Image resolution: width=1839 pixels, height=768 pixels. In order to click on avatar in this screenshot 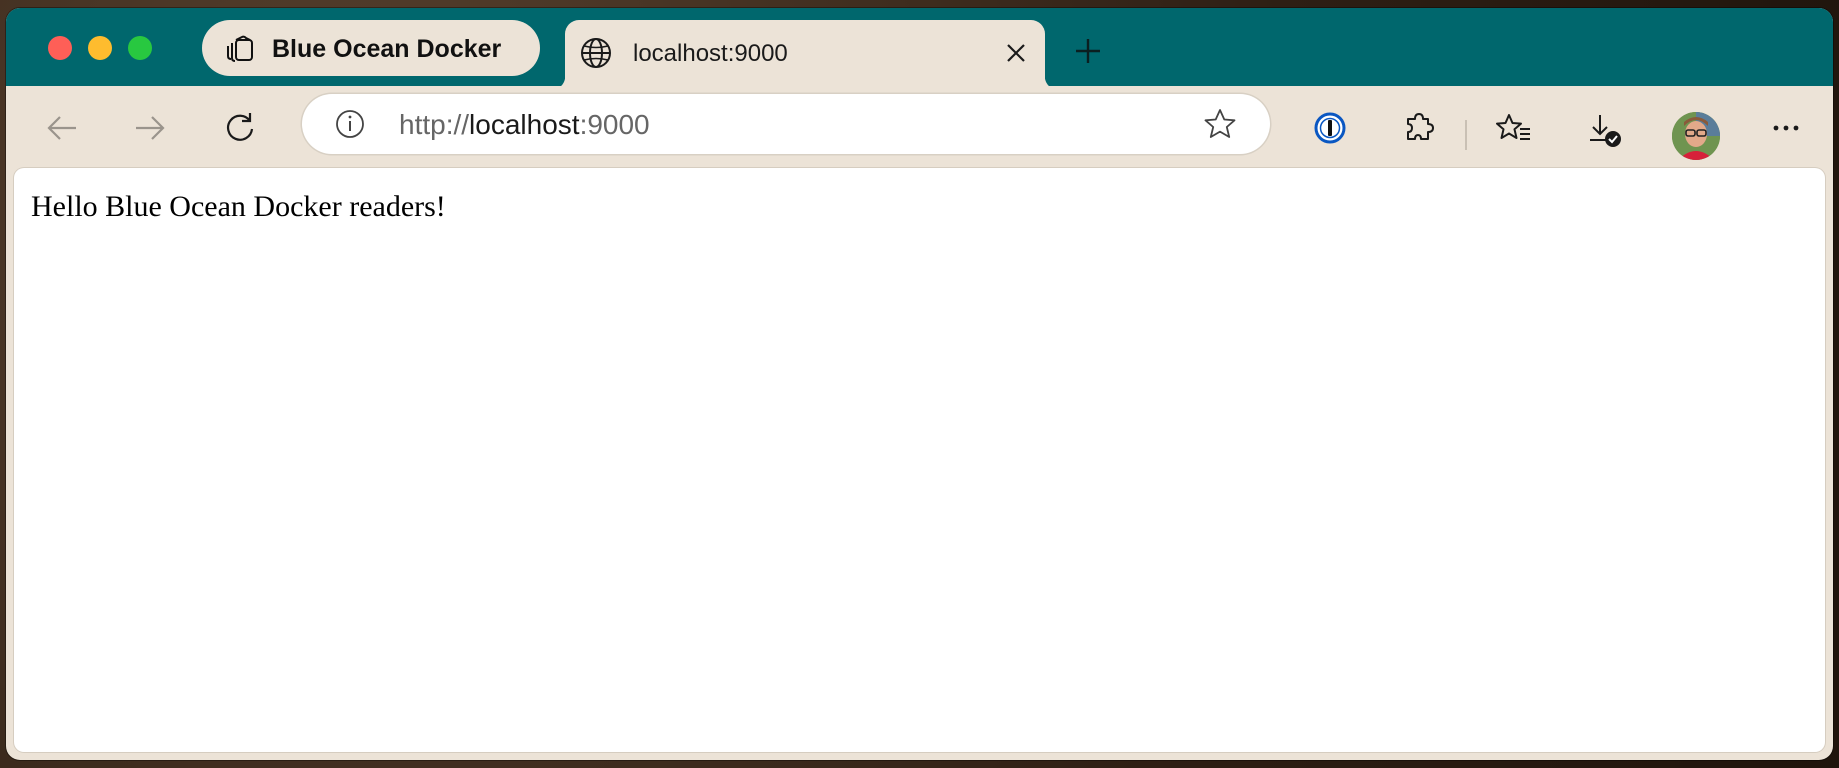, I will do `click(1696, 136)`.